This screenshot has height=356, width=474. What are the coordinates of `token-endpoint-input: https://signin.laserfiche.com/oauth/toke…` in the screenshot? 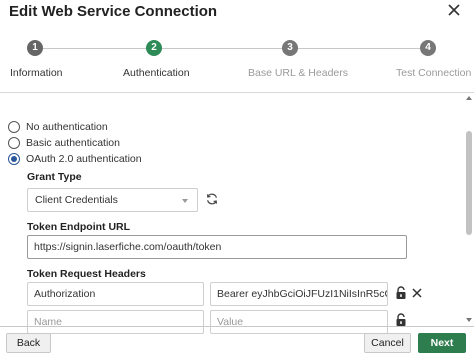 It's located at (217, 247).